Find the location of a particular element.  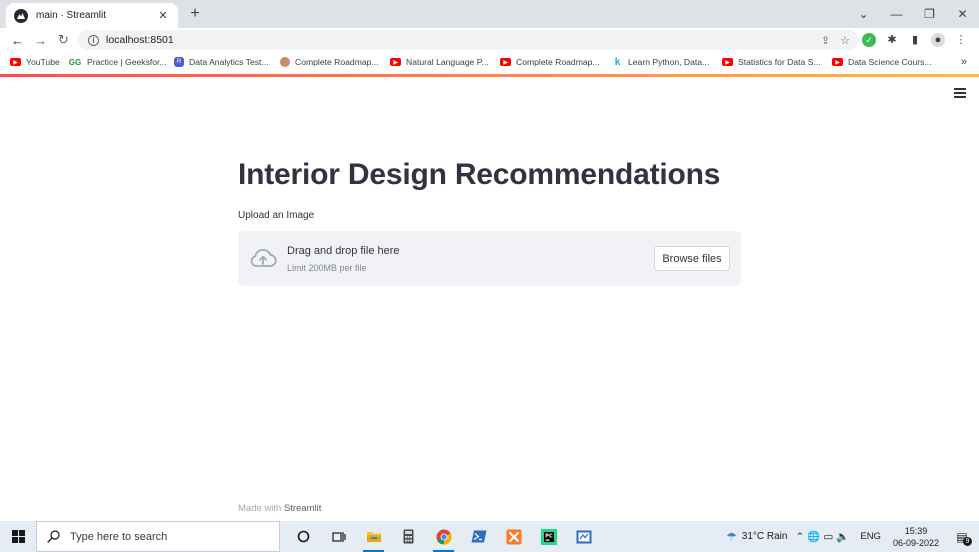

taskbar-clock: 15:39 06-09-2022 is located at coordinates (916, 537).